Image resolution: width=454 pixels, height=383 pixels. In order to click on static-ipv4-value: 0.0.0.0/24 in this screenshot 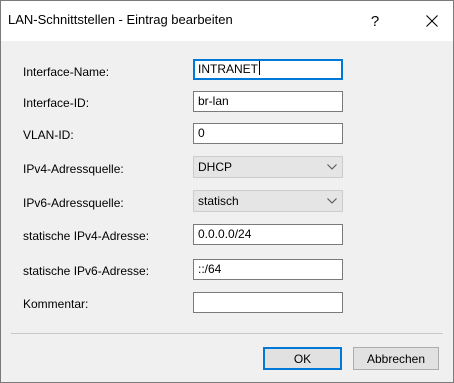, I will do `click(225, 234)`.